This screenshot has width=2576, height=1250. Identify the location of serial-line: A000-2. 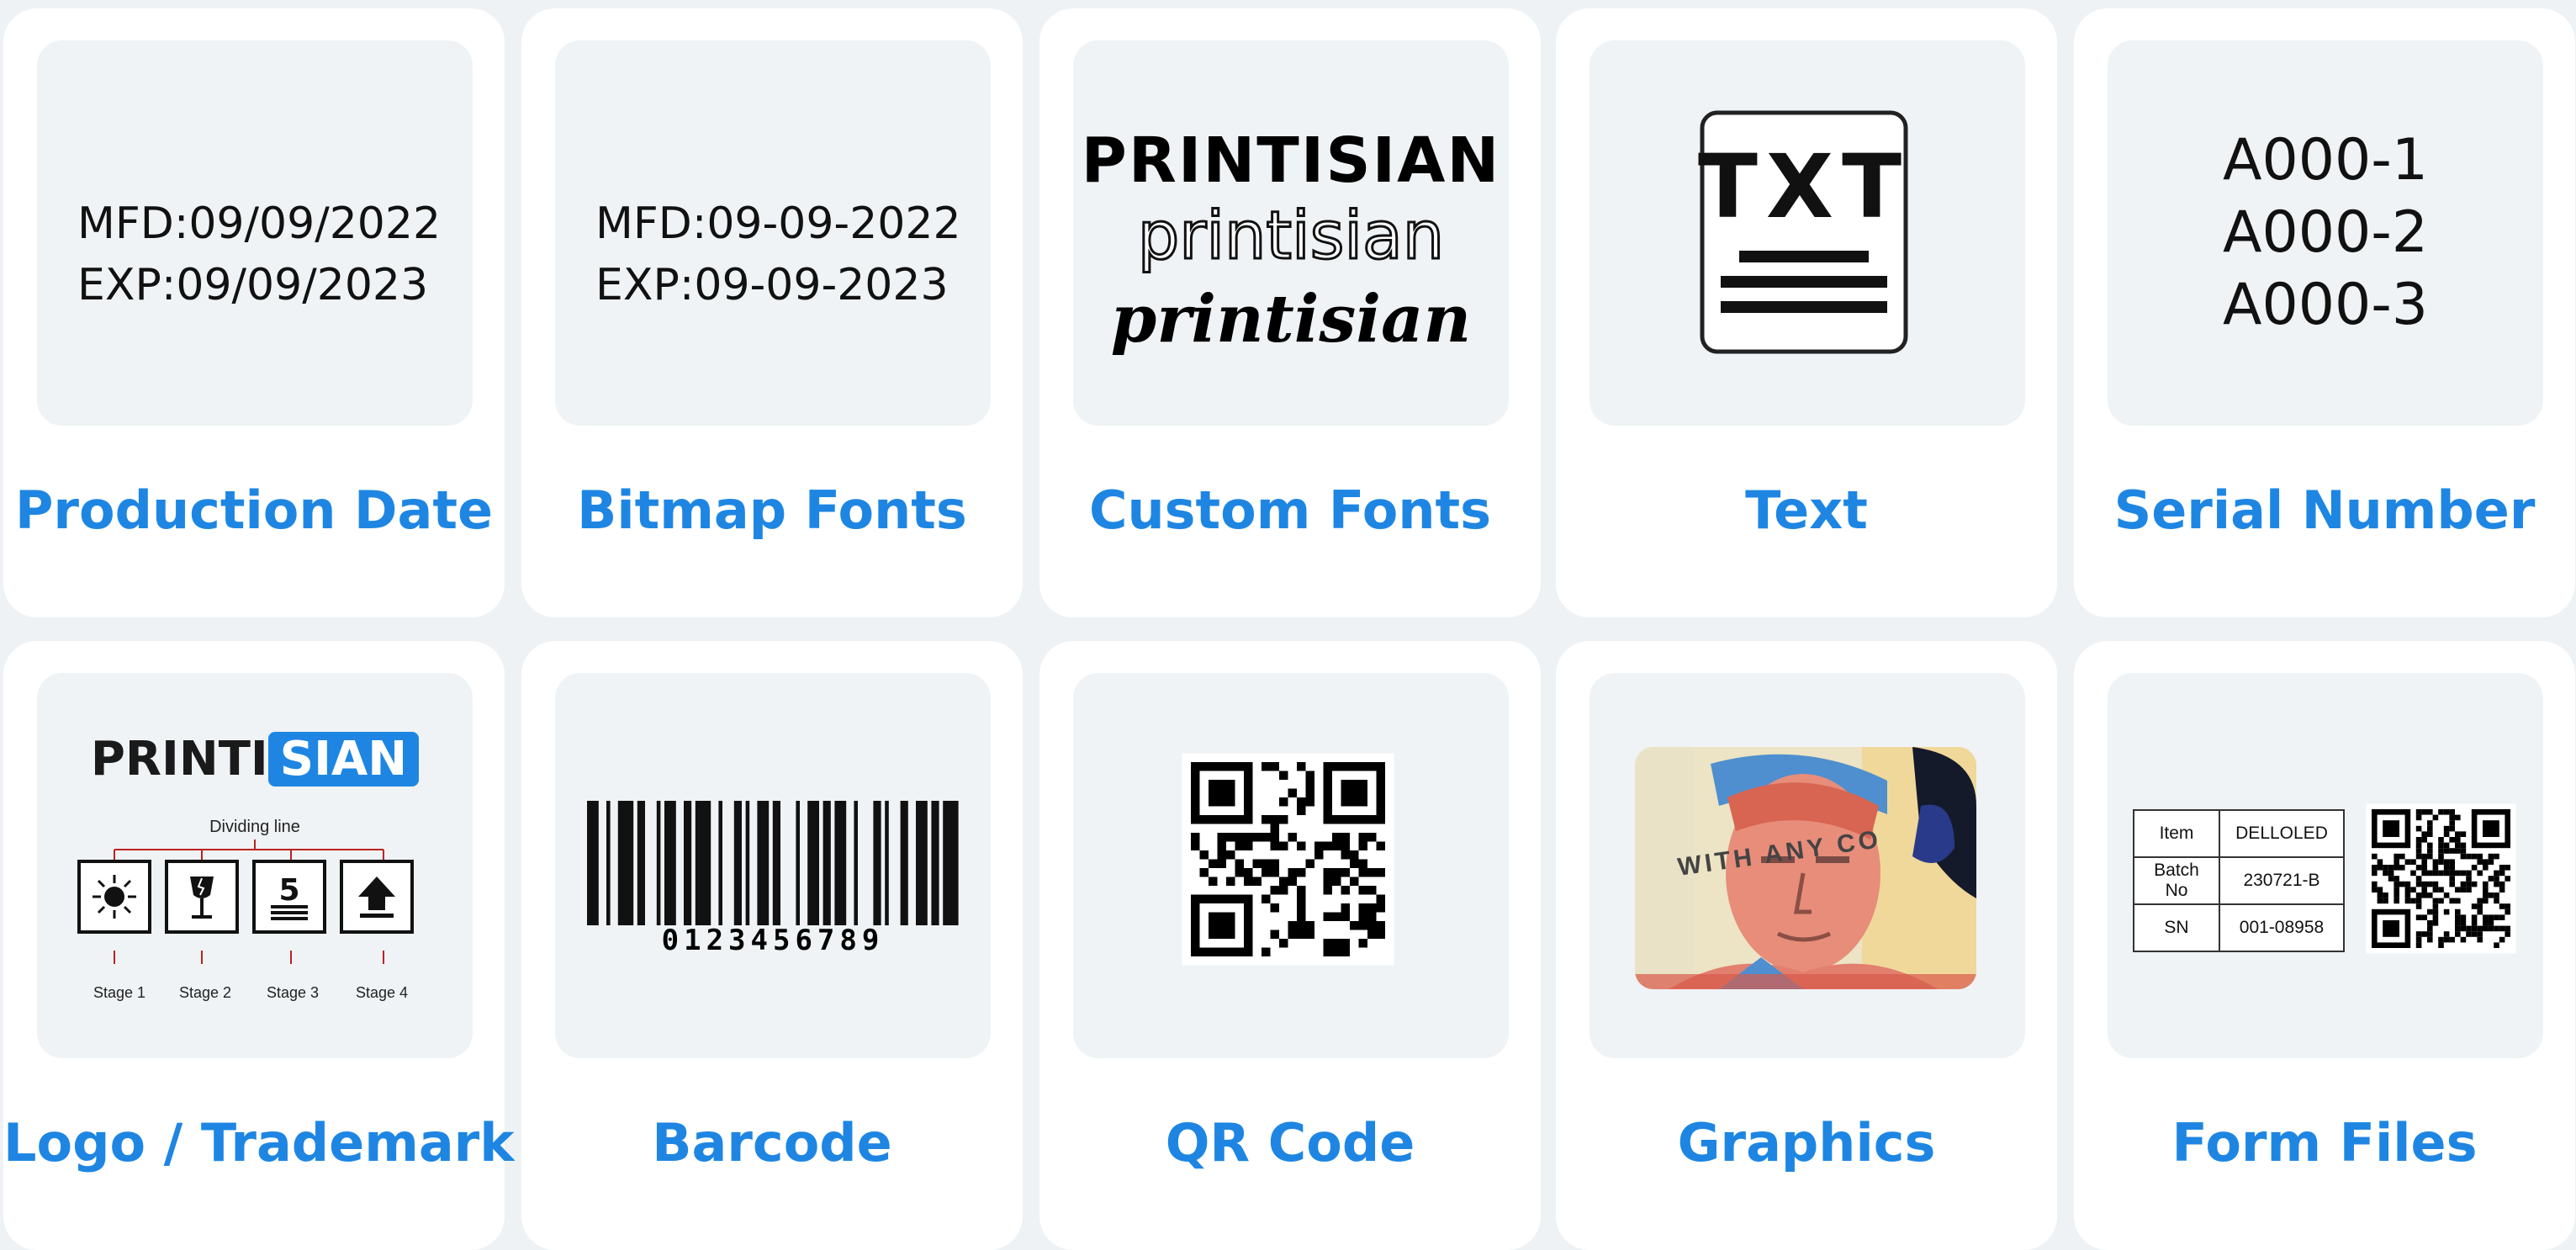
(2325, 232).